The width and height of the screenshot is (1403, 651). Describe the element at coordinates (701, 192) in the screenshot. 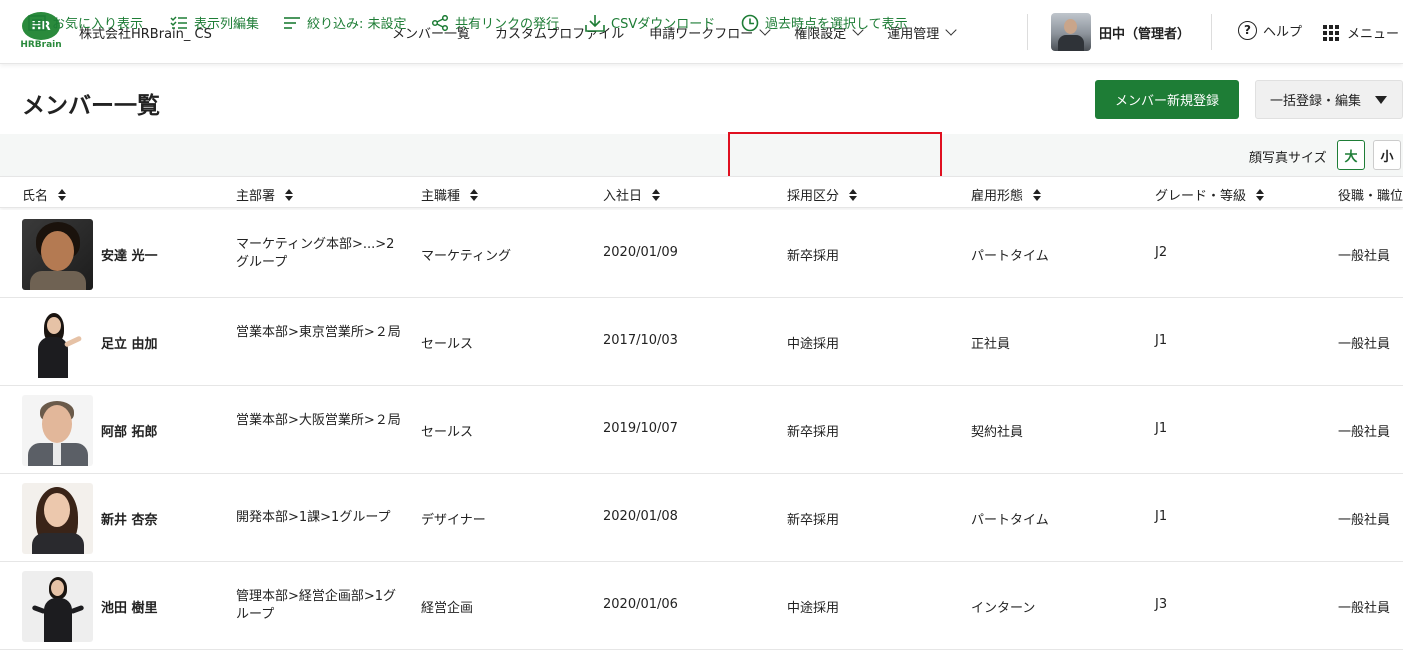

I see `table-header: 氏名 主部署 主職種 入社日 採用区分 雇用形態 グレード・等級 役職・職位` at that location.